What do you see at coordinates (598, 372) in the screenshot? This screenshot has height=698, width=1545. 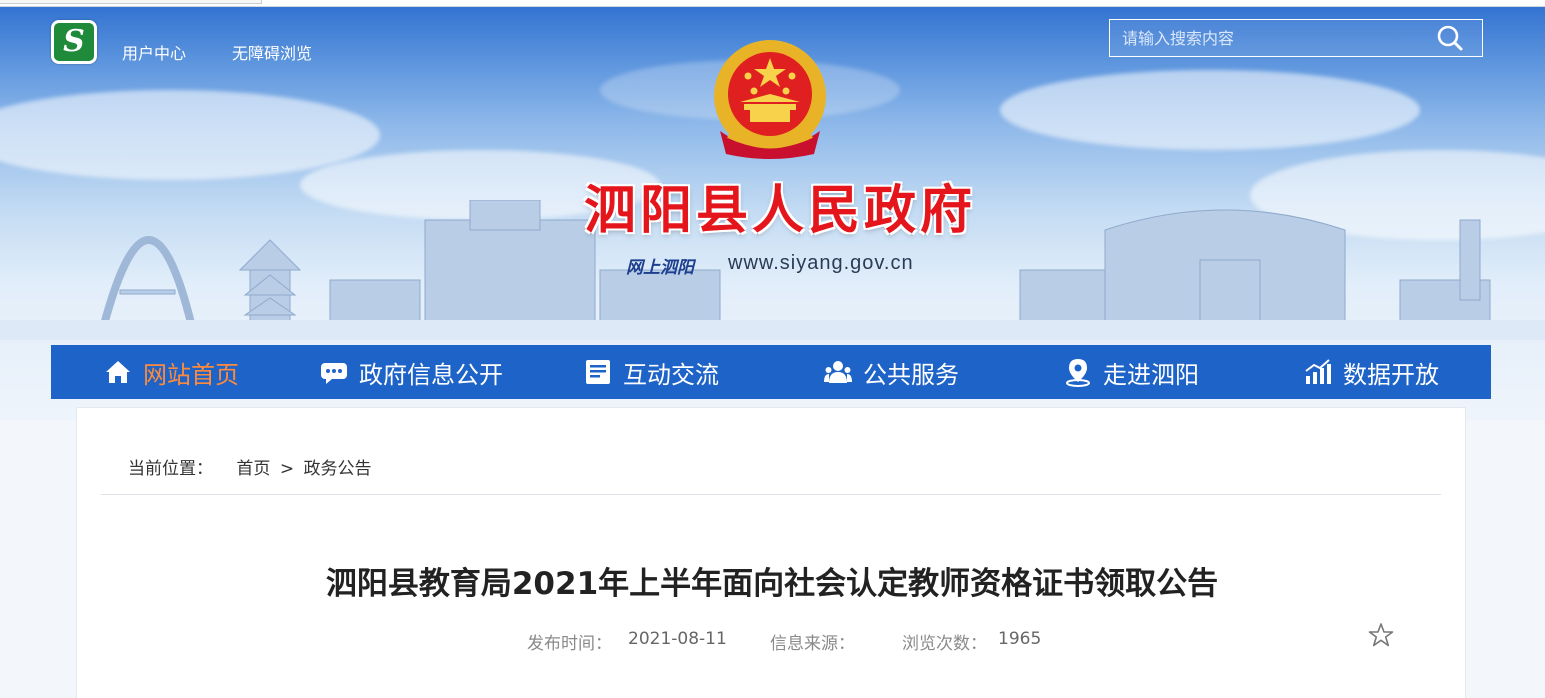 I see `document-icon` at bounding box center [598, 372].